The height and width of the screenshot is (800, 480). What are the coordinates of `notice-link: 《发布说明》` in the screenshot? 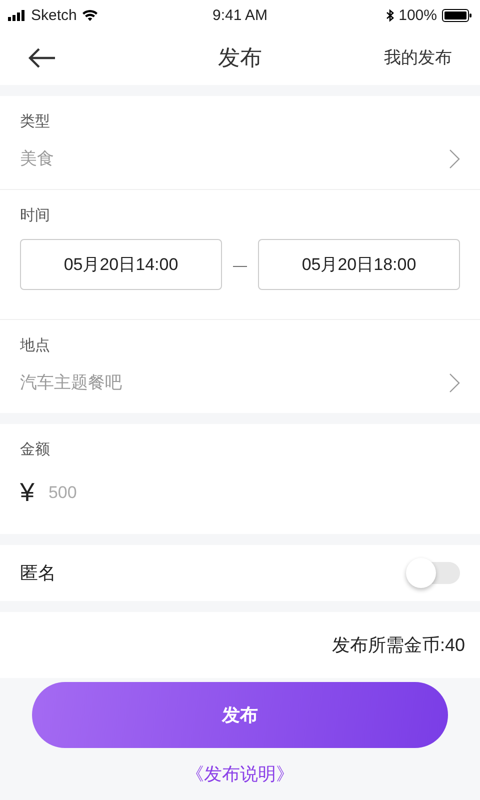 It's located at (240, 774).